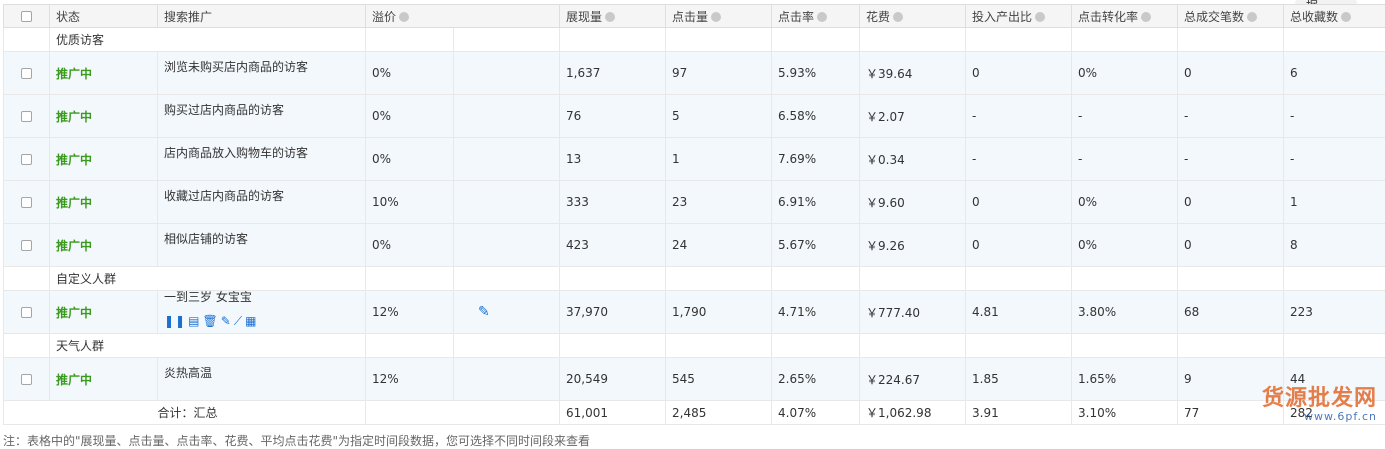 This screenshot has height=449, width=1385. I want to click on premium-cell: 12%, so click(410, 379).